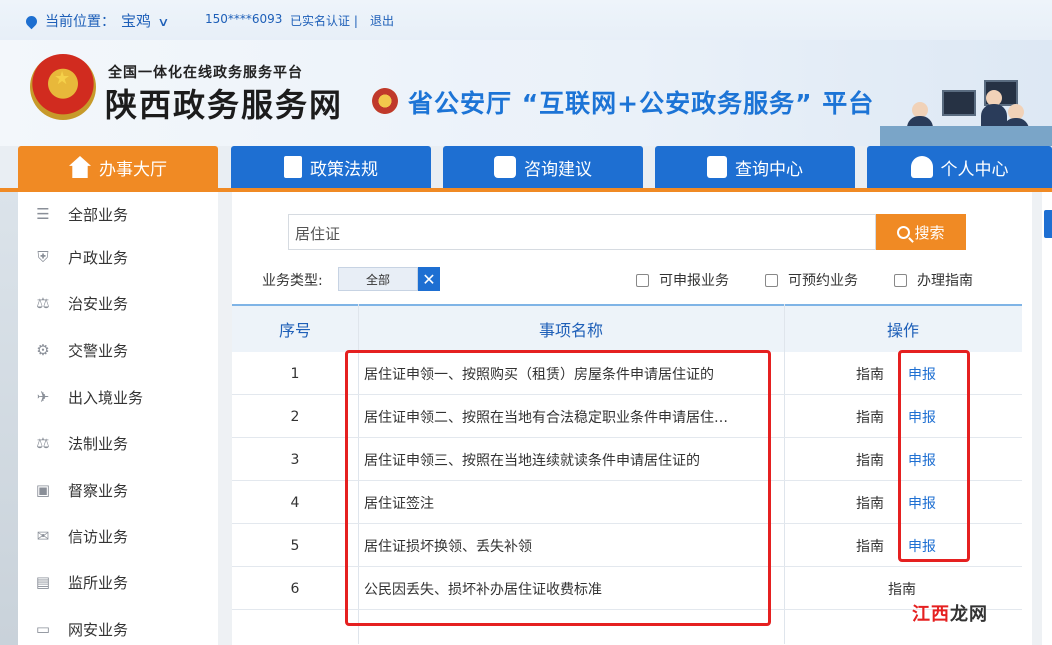  I want to click on table-header: 序号 事项名称 操作, so click(627, 328).